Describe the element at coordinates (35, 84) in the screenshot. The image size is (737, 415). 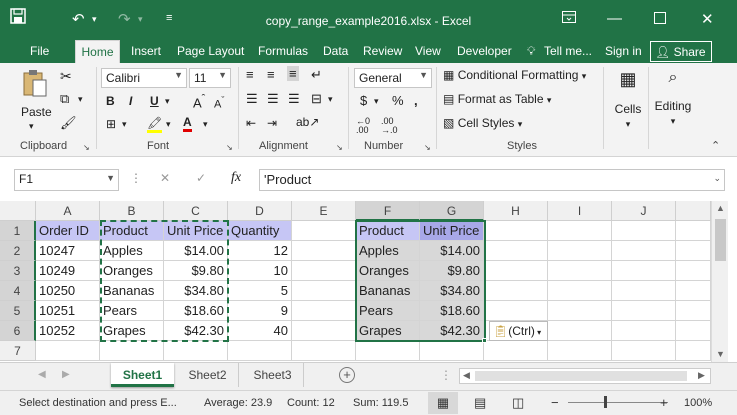
I see `paste-icon` at that location.